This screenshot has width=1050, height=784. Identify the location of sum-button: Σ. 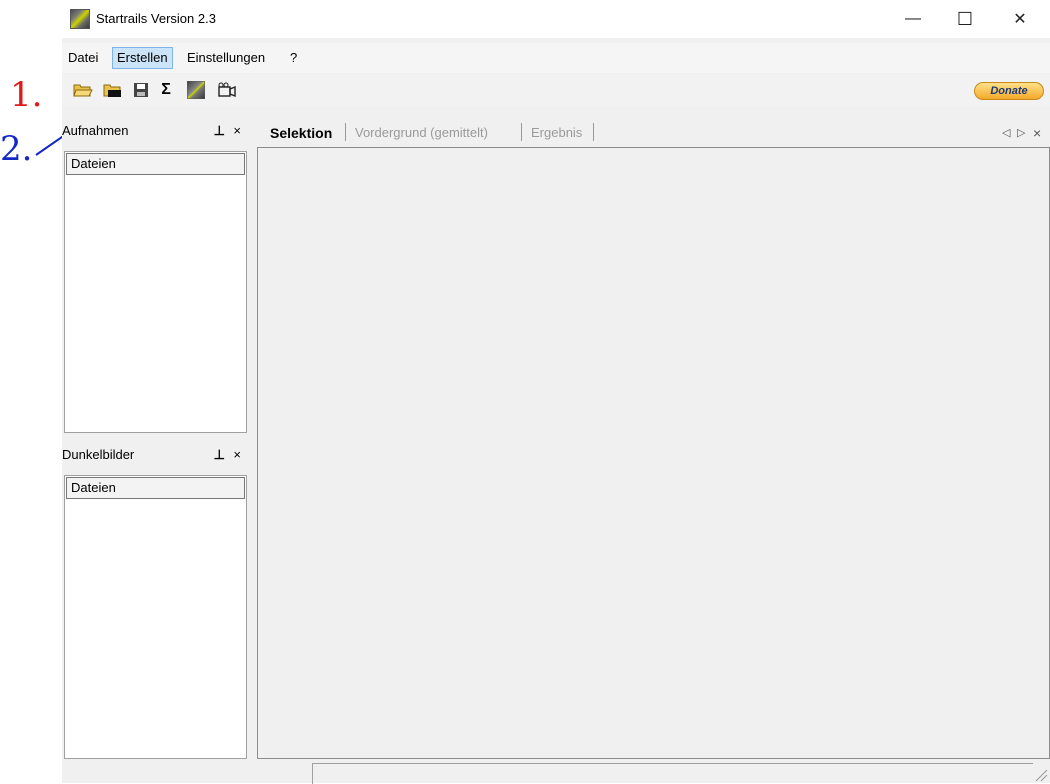
(166, 90).